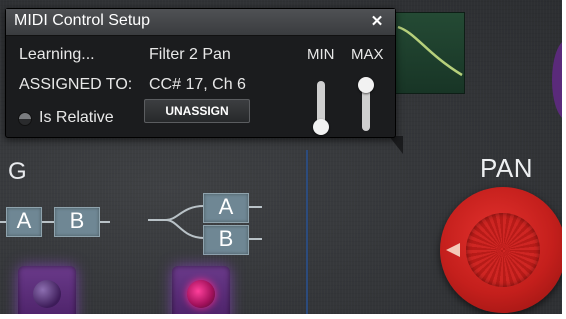 This screenshot has width=566, height=319. I want to click on assigned-value: CC# 17, Ch 6, so click(197, 84).